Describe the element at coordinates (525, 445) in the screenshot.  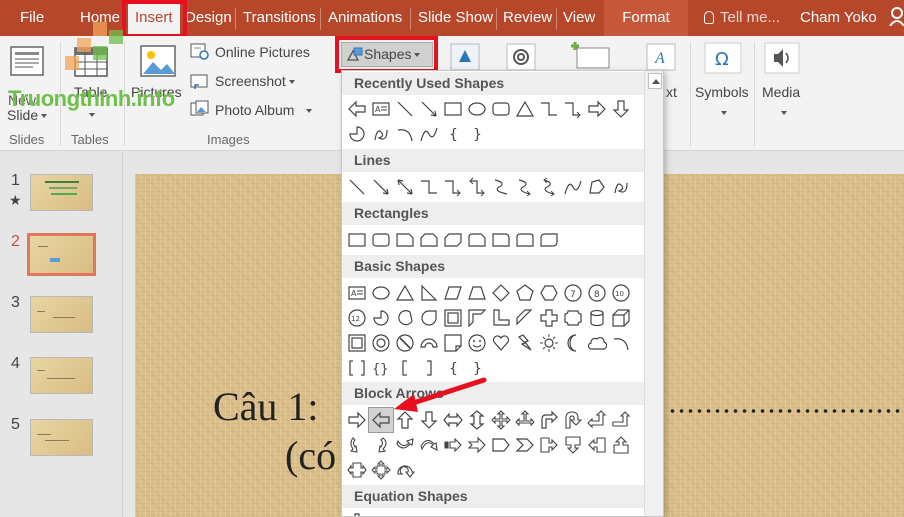
I see `chevron-shape-icon` at that location.